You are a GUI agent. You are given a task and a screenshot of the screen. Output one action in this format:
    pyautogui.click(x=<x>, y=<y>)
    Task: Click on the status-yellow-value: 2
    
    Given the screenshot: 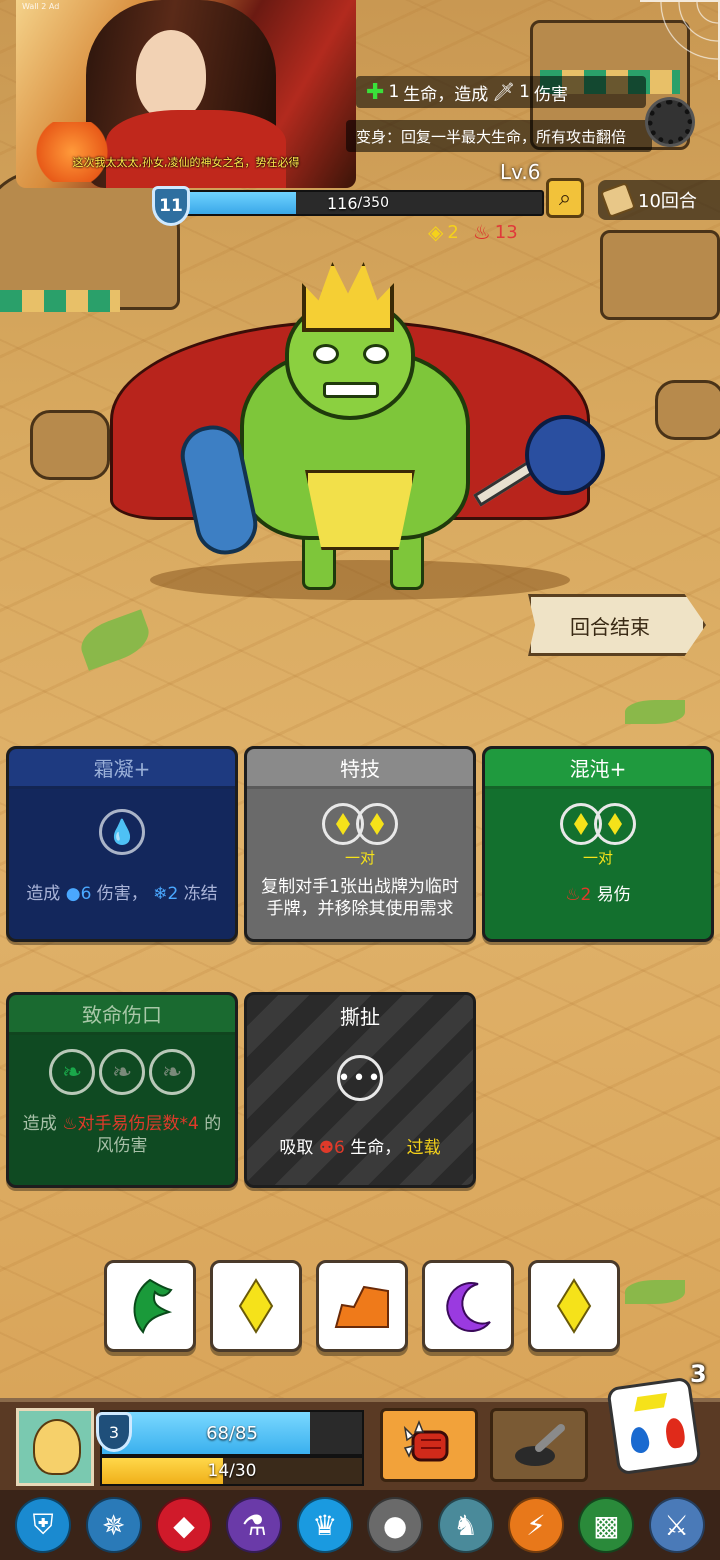 What is the action you would take?
    pyautogui.click(x=453, y=232)
    